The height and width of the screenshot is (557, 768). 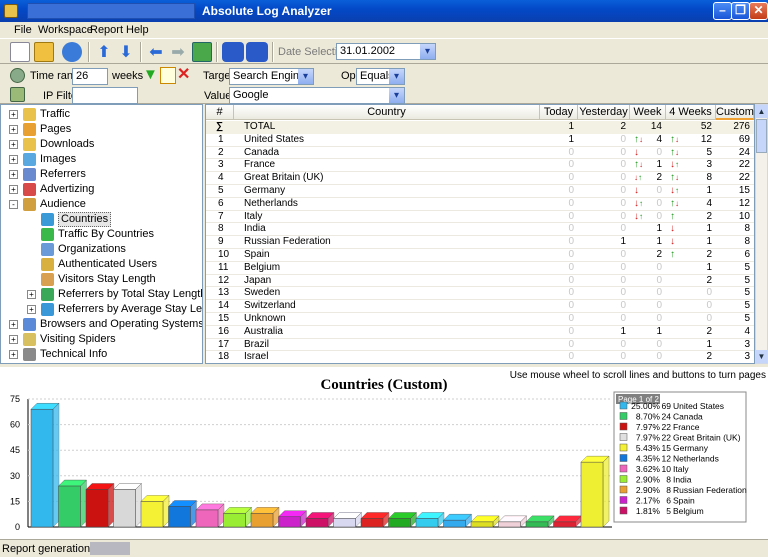 What do you see at coordinates (480, 127) in the screenshot?
I see `total-row: ∑ TOTAL 1 2 14 52 276` at bounding box center [480, 127].